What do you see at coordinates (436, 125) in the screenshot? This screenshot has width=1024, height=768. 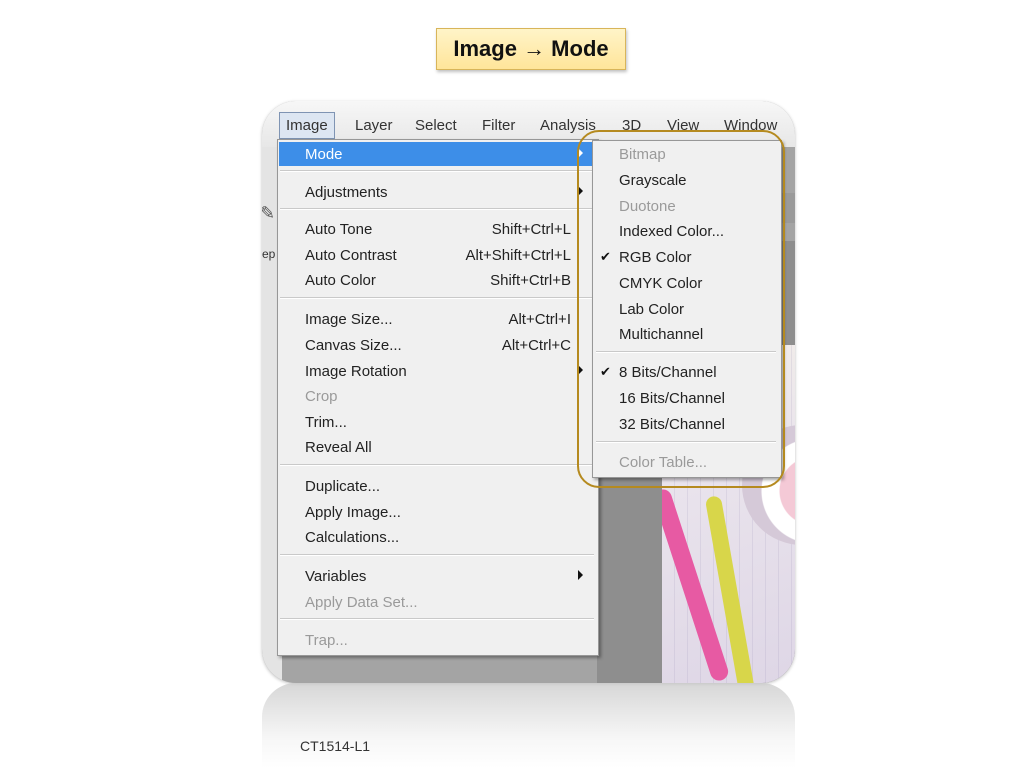 I see `menu-select: Select` at bounding box center [436, 125].